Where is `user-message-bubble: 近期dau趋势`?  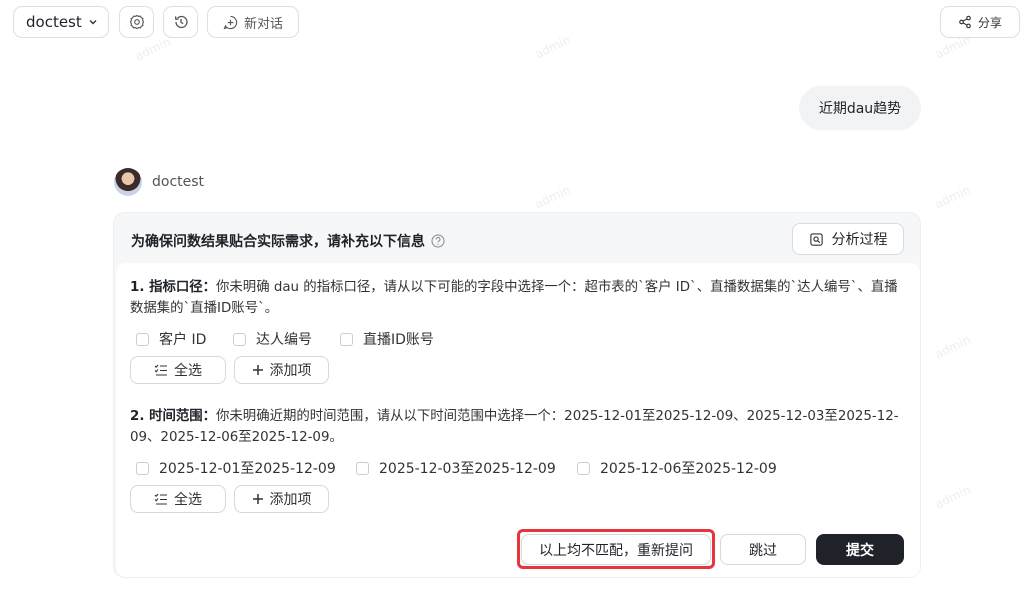 user-message-bubble: 近期dau趋势 is located at coordinates (860, 108).